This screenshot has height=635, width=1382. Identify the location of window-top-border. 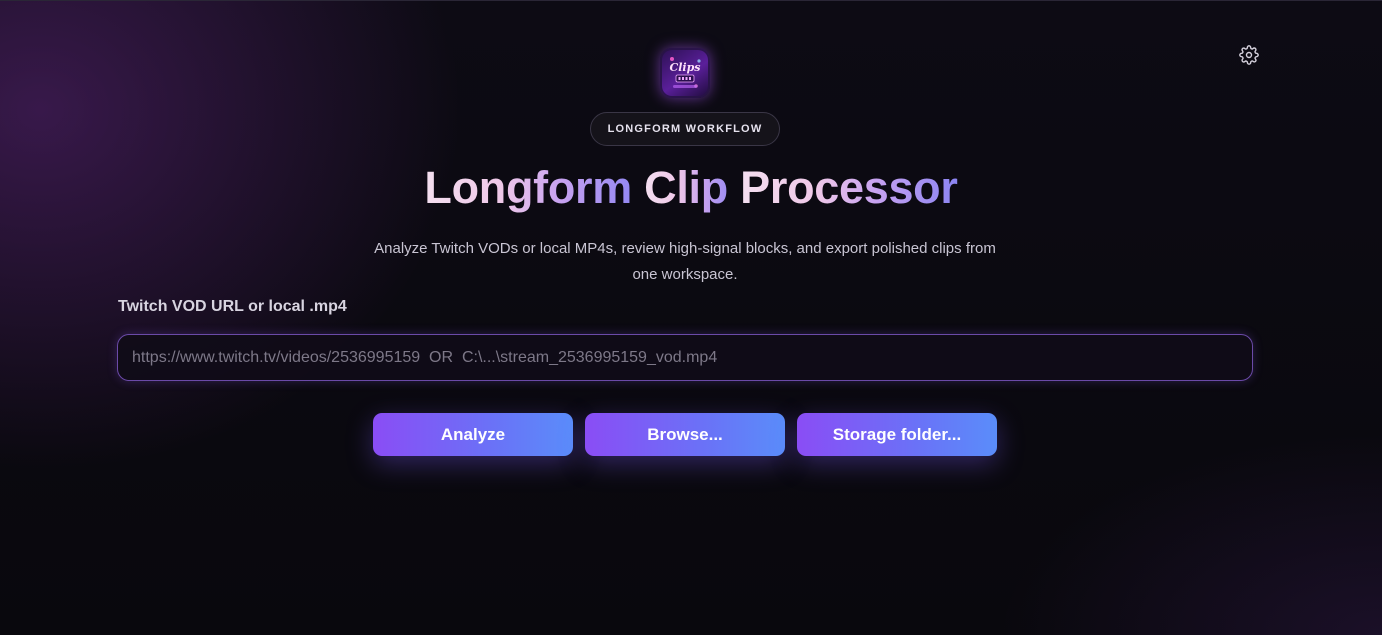
(691, 0).